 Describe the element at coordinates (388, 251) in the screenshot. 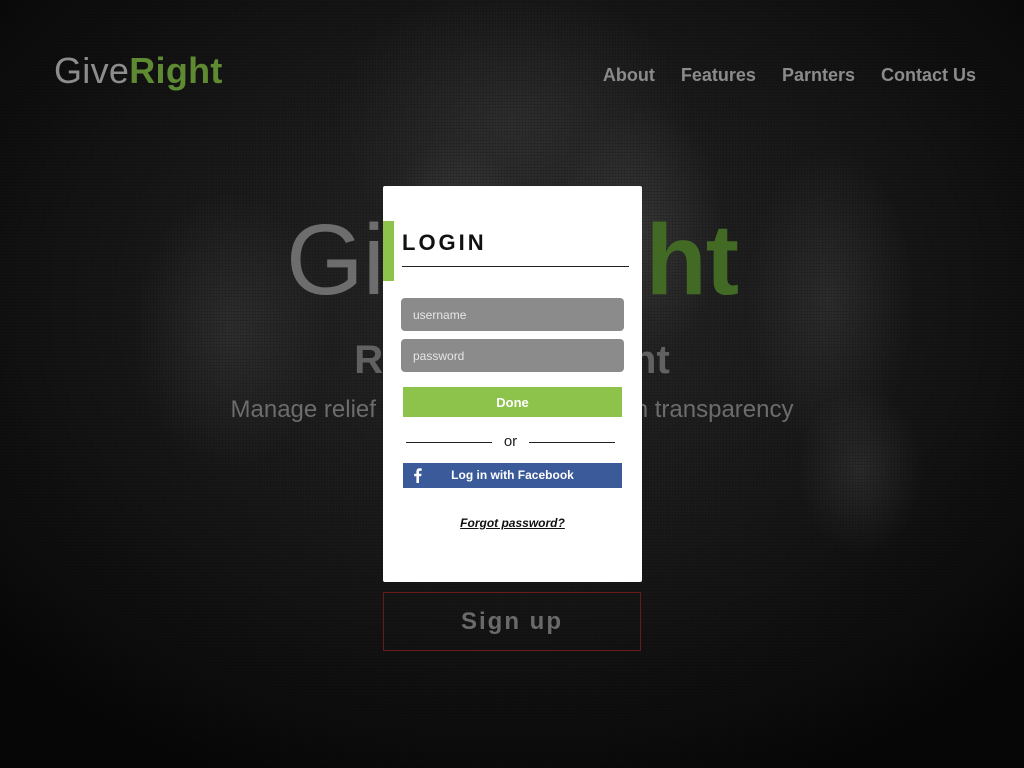

I see `login-title-accent` at that location.